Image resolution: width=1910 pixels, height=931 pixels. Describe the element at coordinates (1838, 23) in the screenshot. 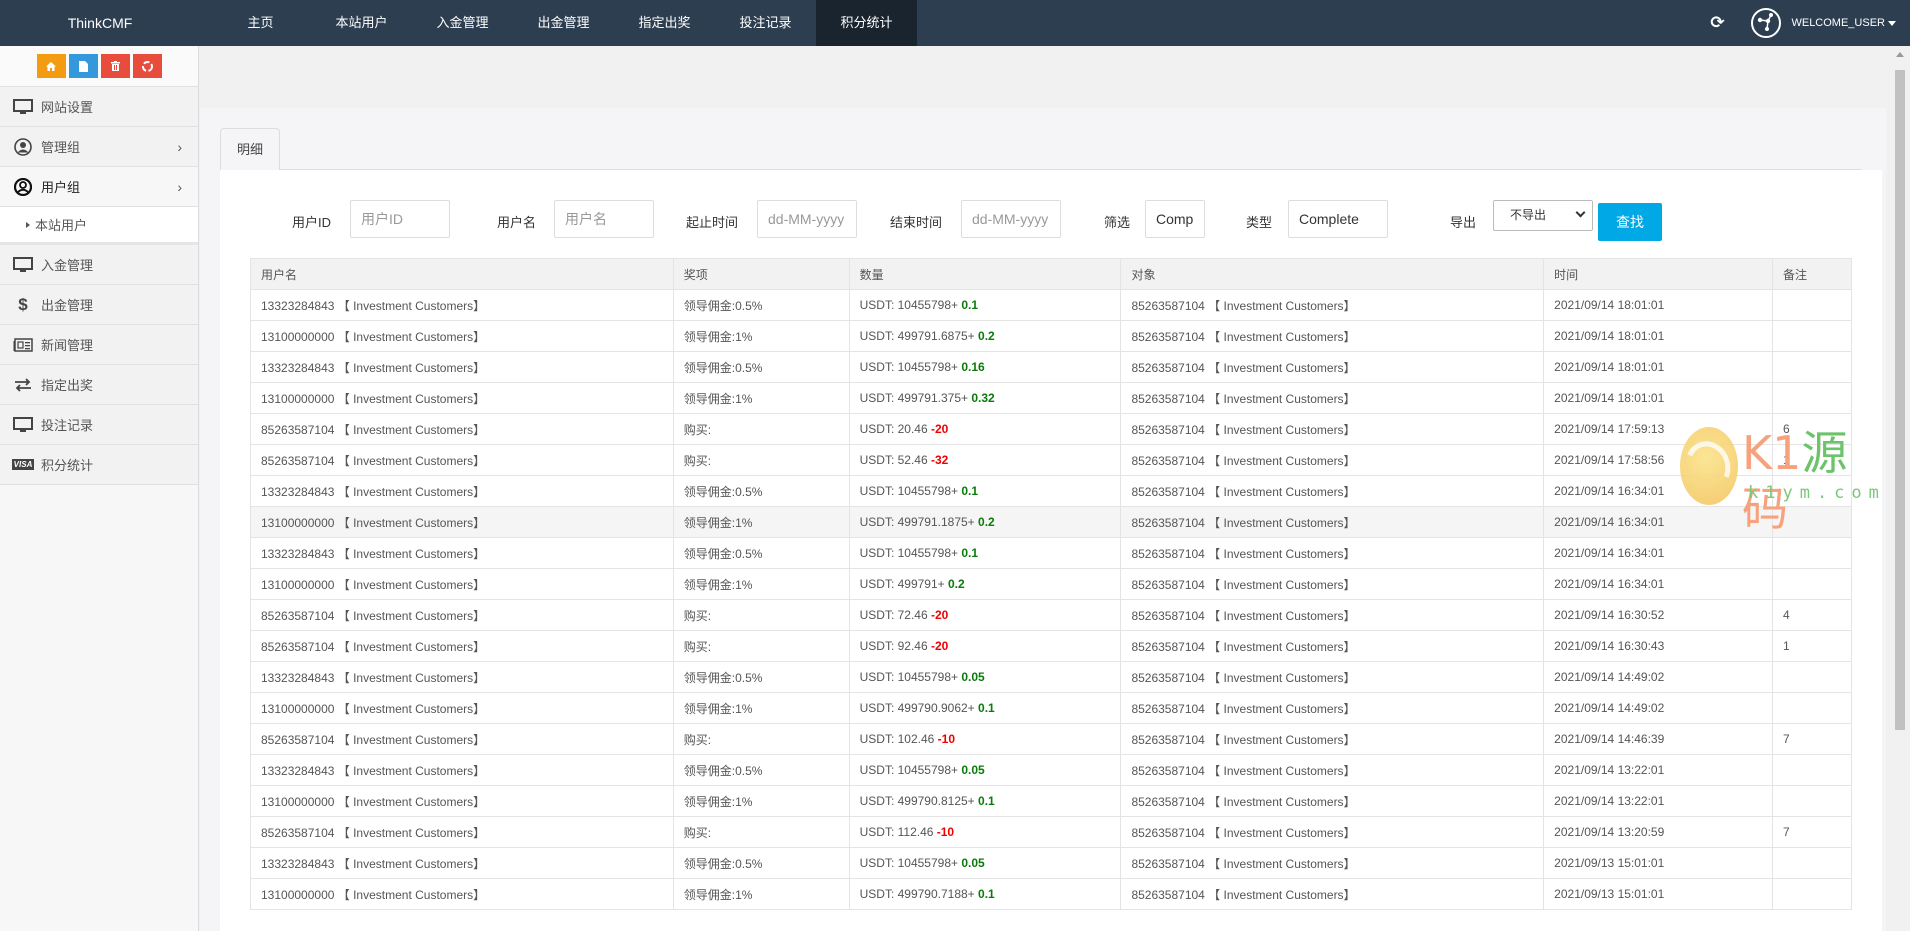

I see `user-name: WELCOME_USER` at that location.